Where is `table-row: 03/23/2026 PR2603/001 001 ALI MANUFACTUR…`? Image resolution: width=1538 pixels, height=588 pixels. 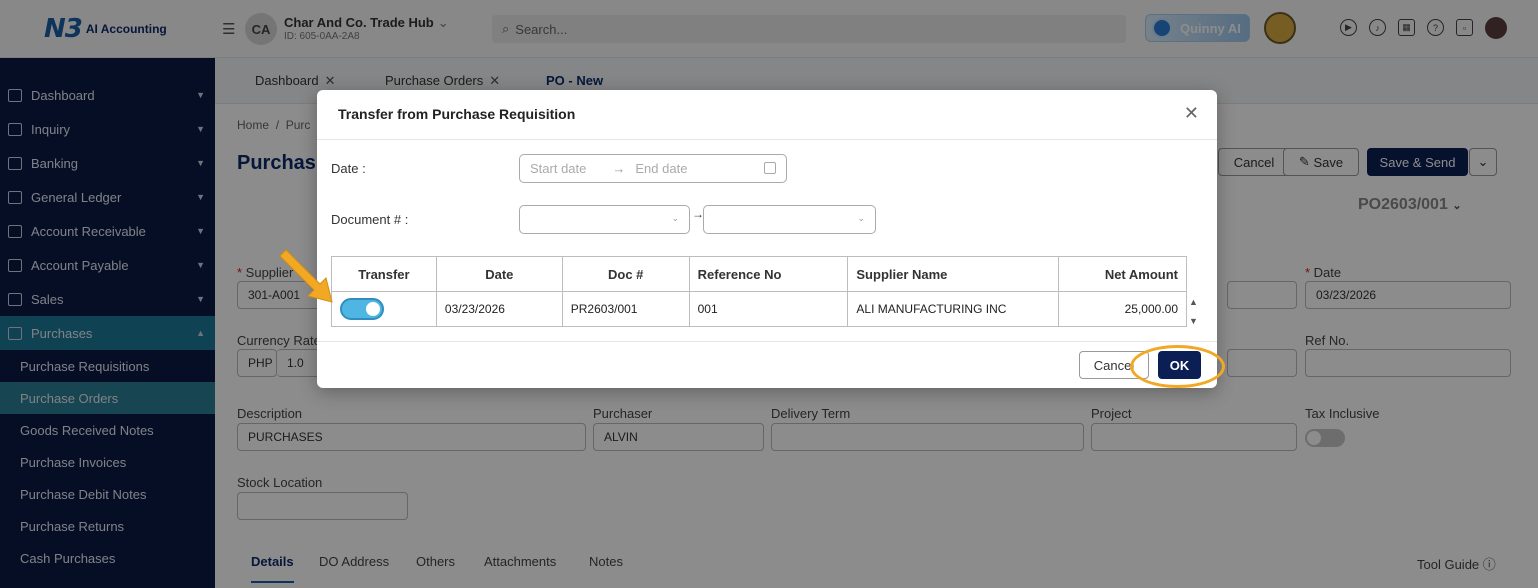 table-row: 03/23/2026 PR2603/001 001 ALI MANUFACTUR… is located at coordinates (759, 309).